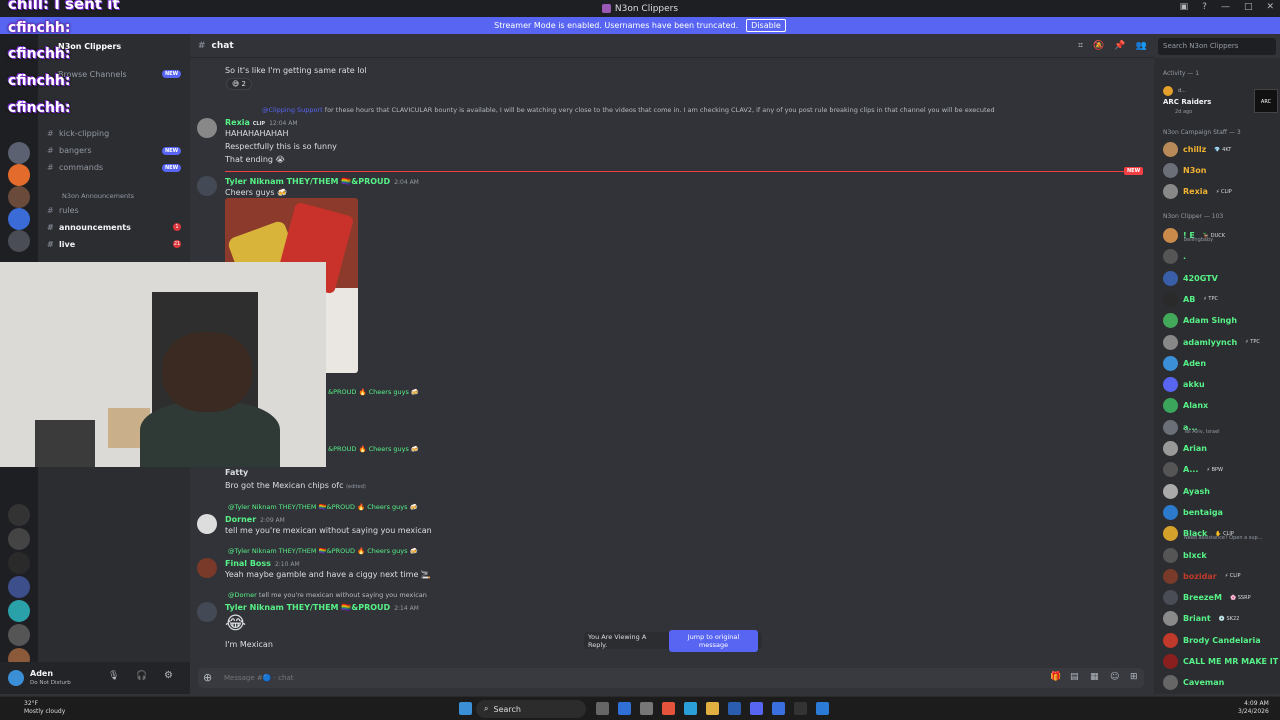 The height and width of the screenshot is (720, 1280). What do you see at coordinates (1193, 683) in the screenshot?
I see `member-item: Caveman` at bounding box center [1193, 683].